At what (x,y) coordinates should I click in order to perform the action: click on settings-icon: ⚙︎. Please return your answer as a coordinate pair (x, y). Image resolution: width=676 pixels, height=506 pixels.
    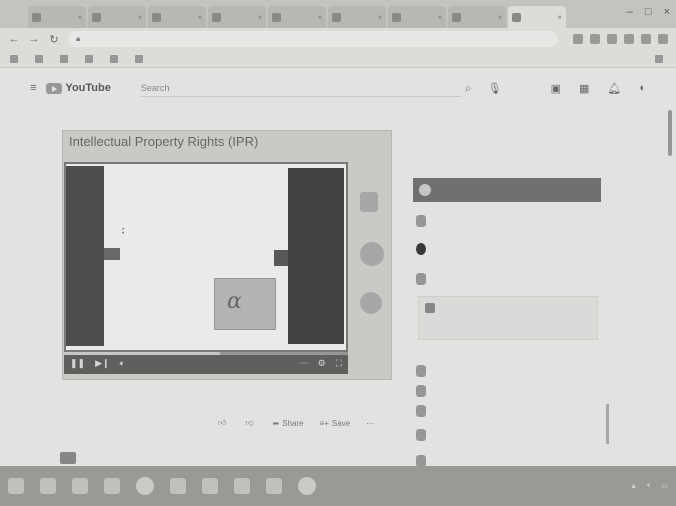
    Looking at the image, I should click on (322, 363).